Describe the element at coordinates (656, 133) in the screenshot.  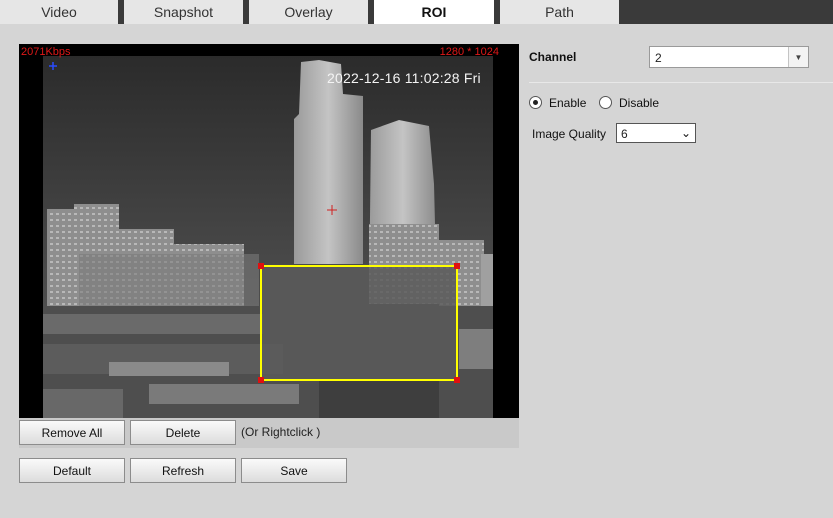
I see `image-quality-select: 6 ⌄` at that location.